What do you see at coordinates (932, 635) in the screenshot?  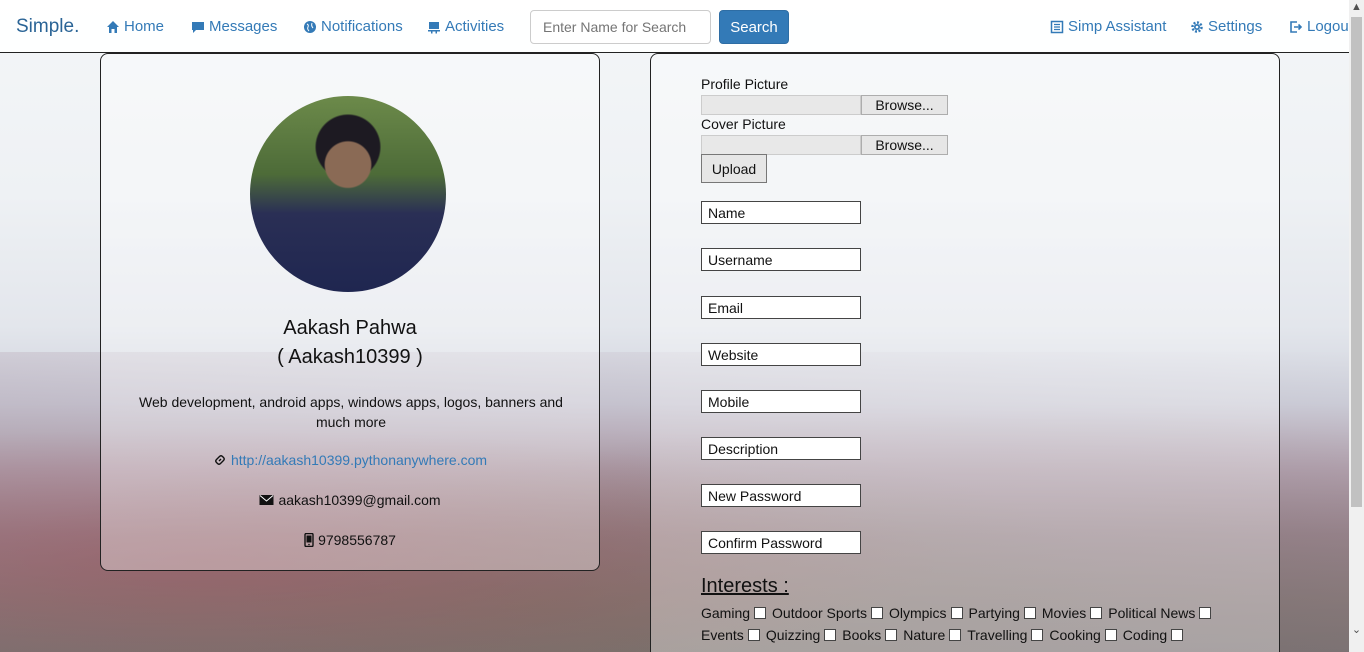 I see `interest-nature: Nature` at bounding box center [932, 635].